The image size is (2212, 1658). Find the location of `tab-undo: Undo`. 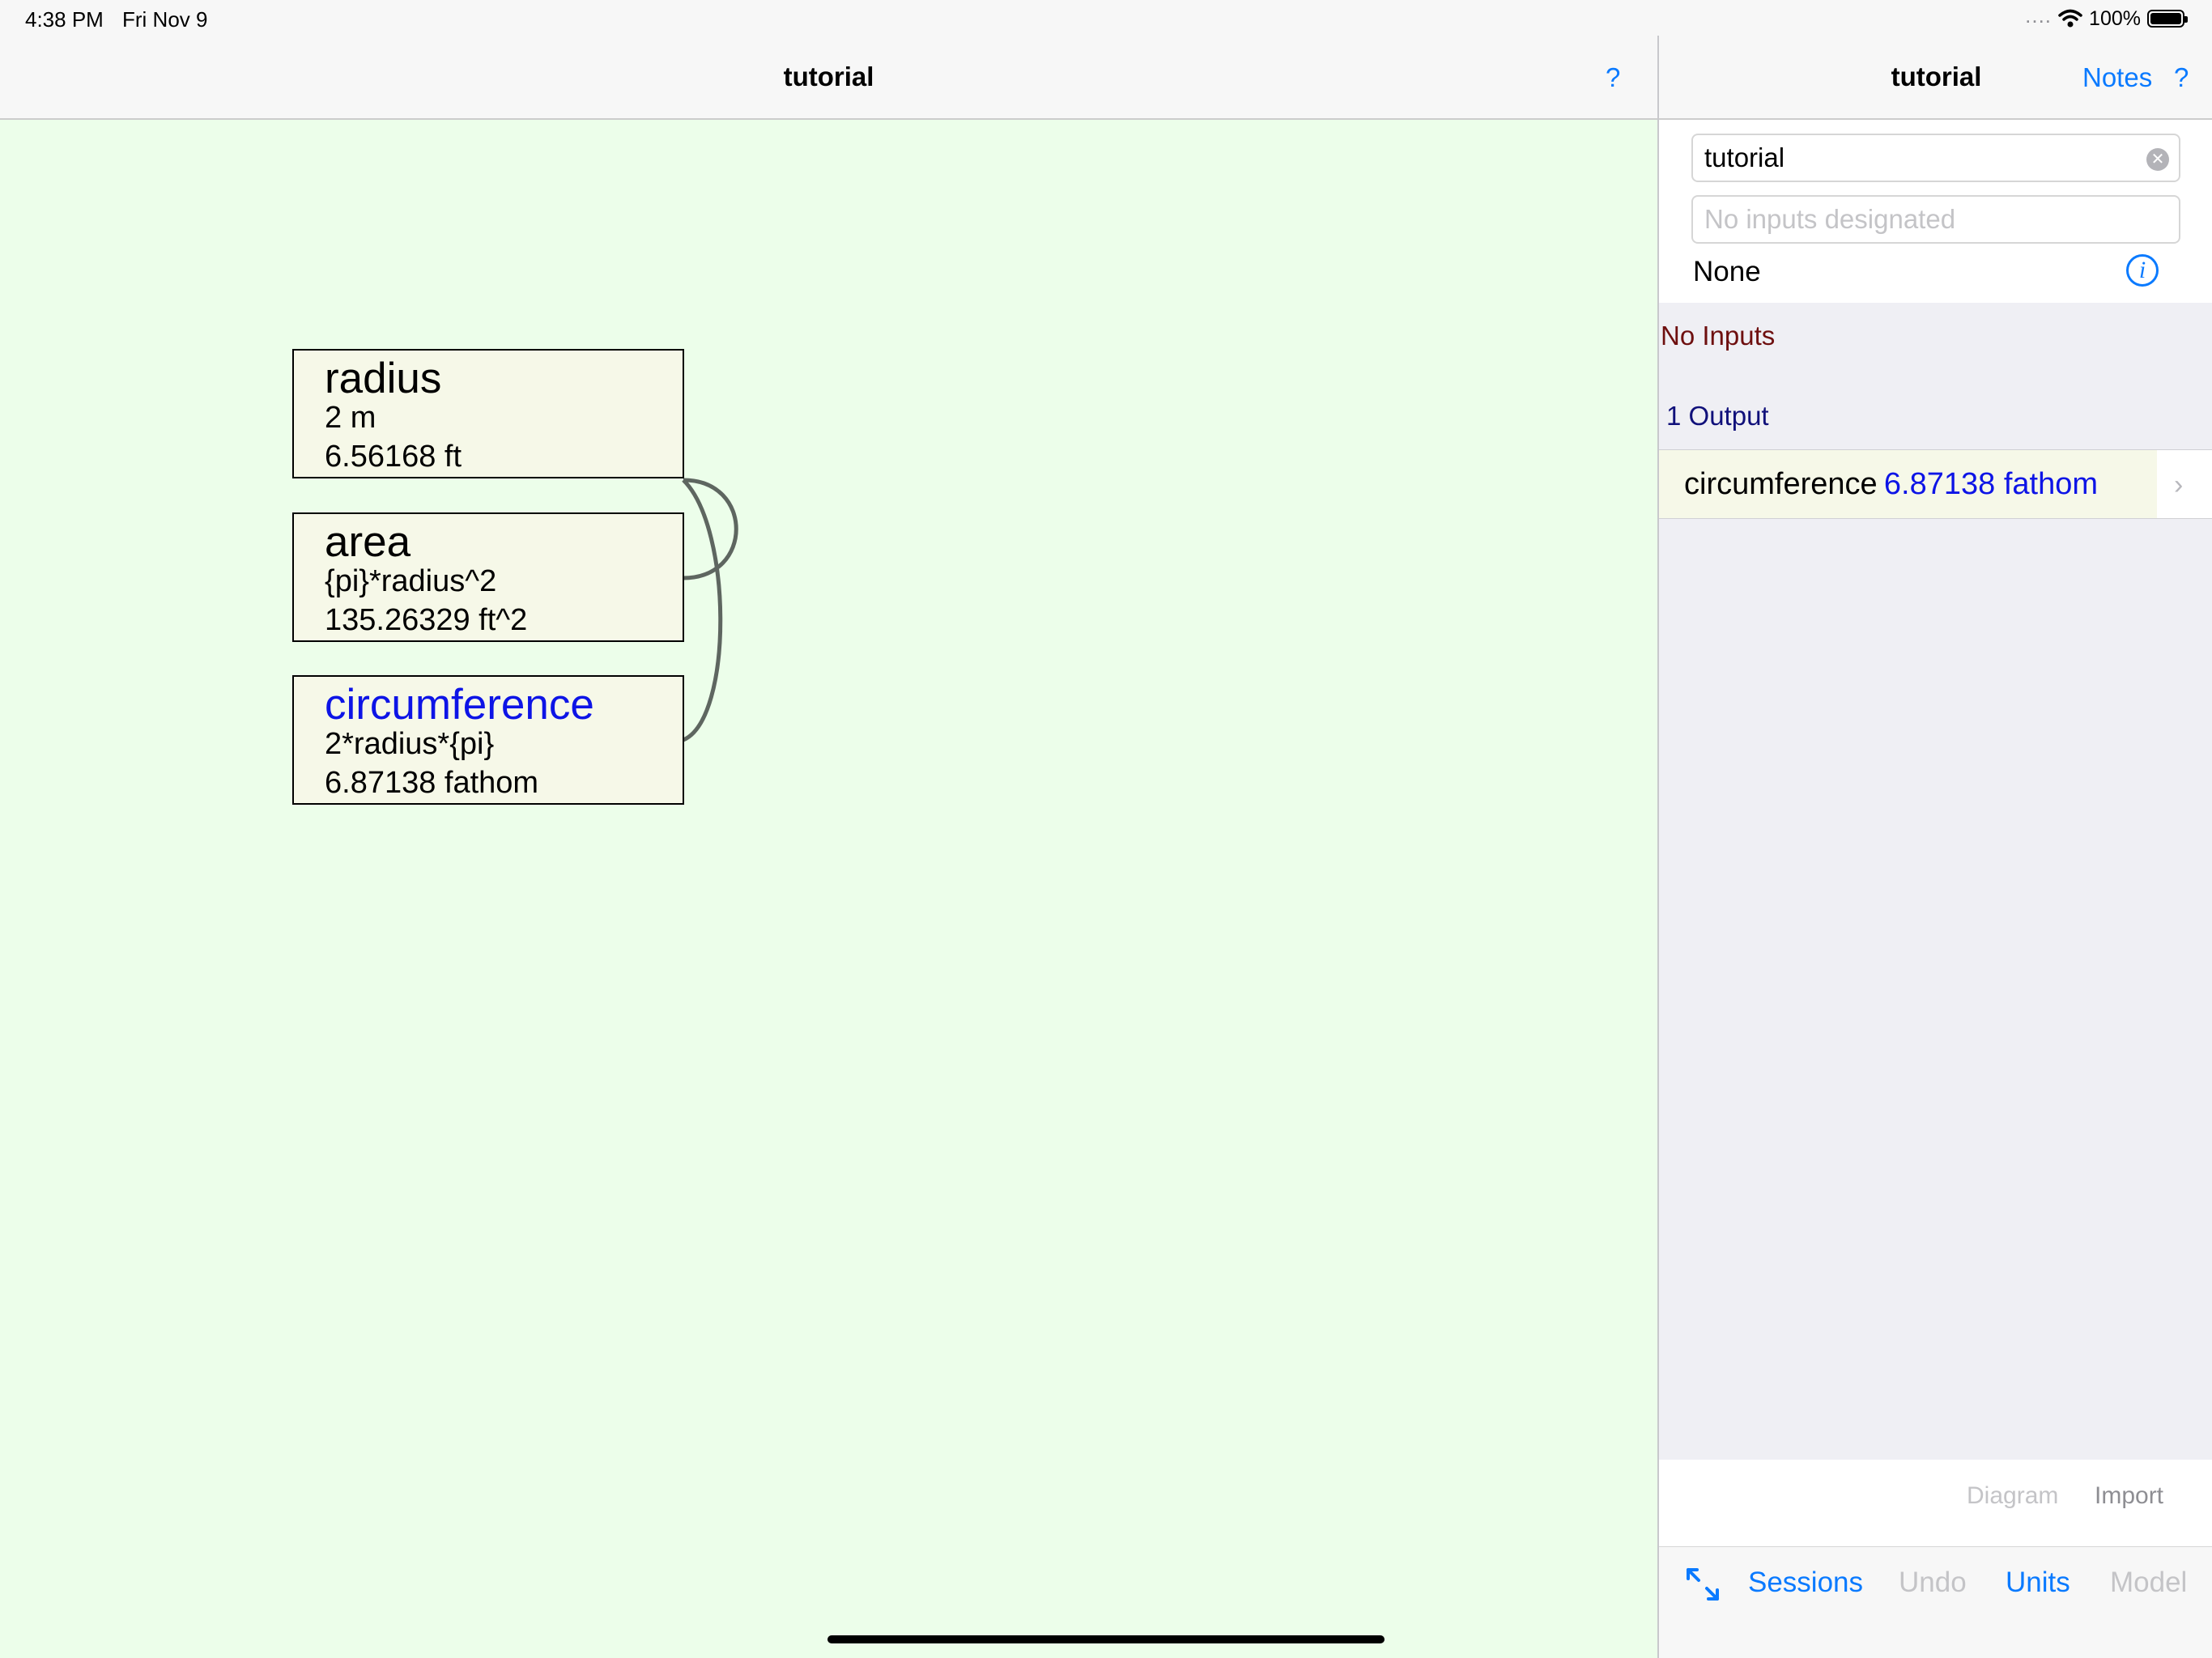

tab-undo: Undo is located at coordinates (1933, 1583).